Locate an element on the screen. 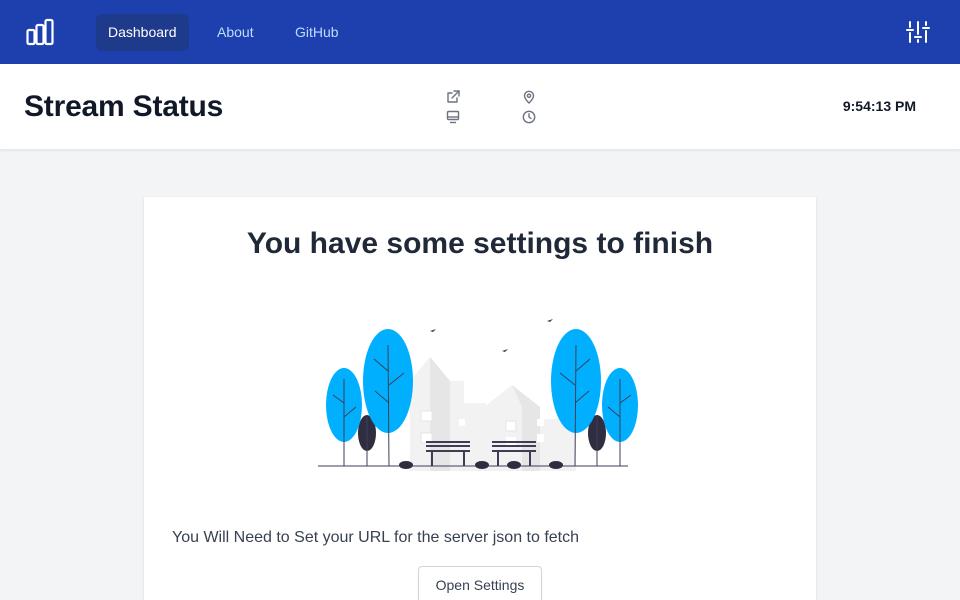  page-header: Stream Status 9:54:13 PM is located at coordinates (480, 107).